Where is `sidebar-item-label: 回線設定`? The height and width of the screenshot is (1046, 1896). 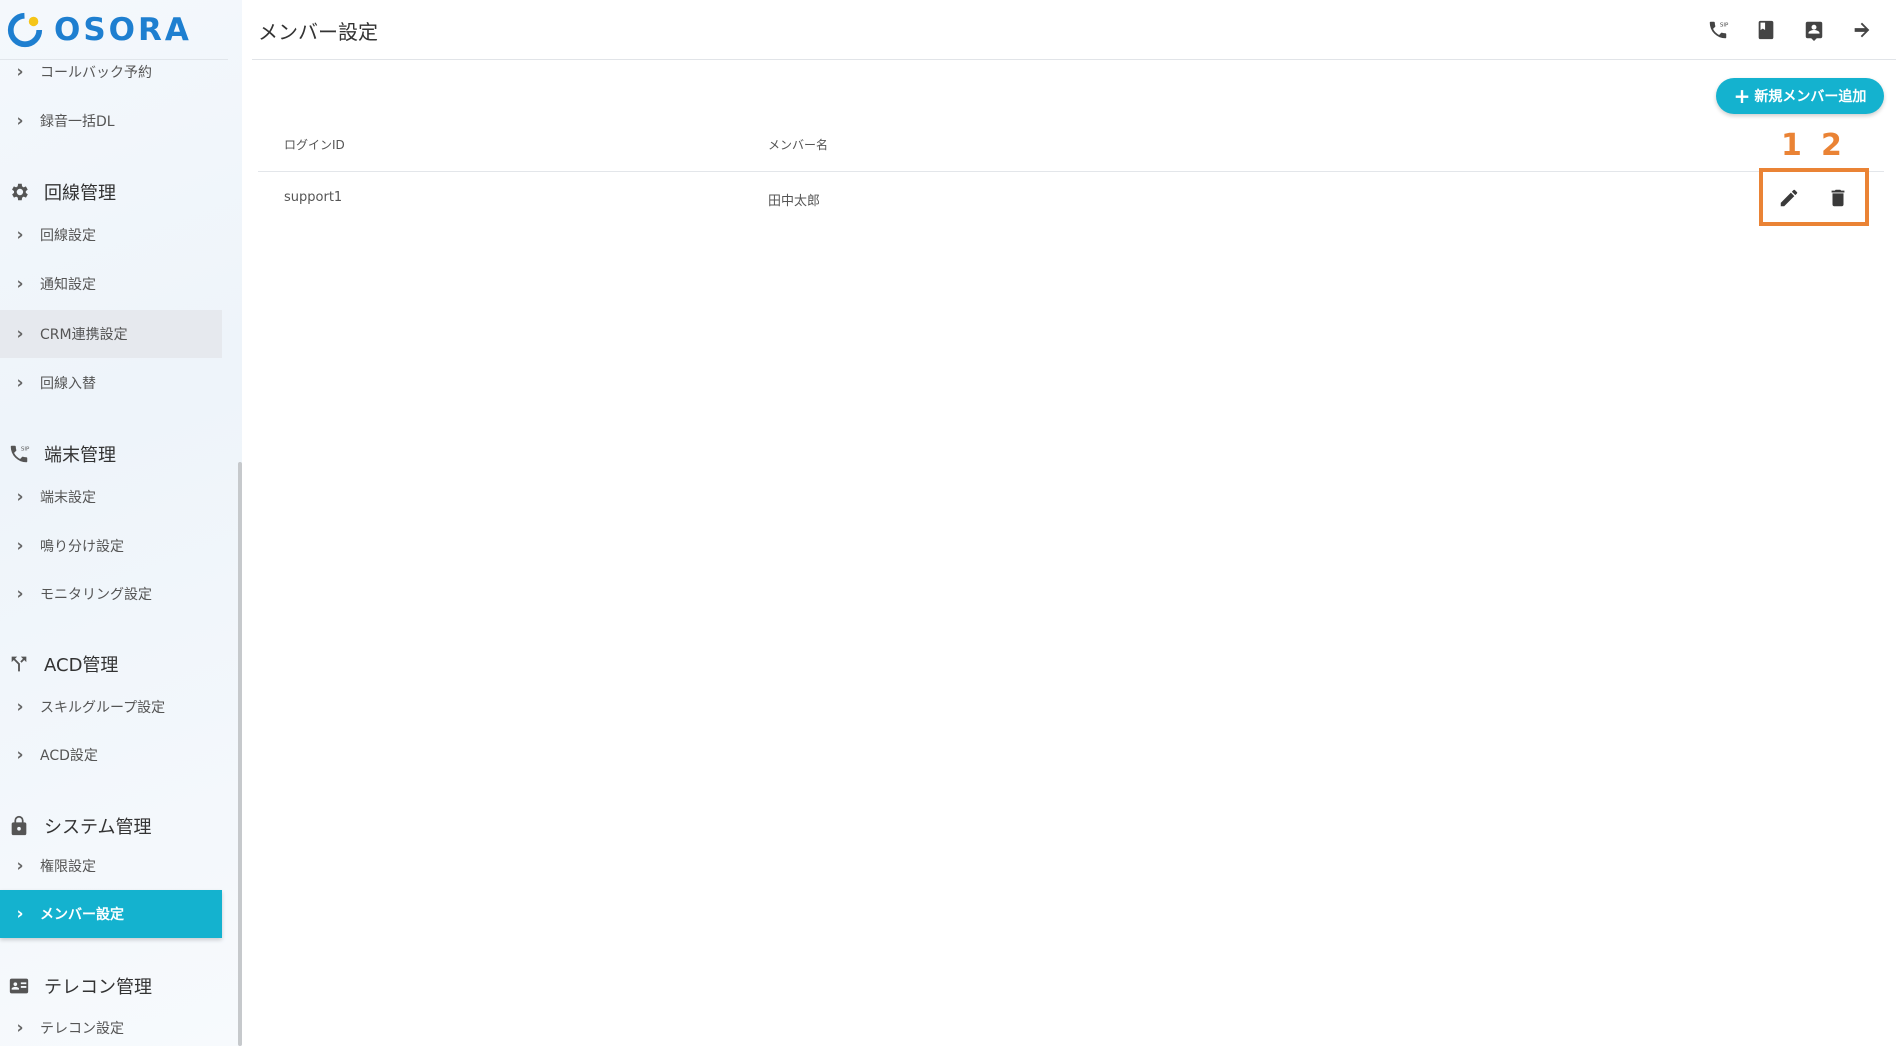 sidebar-item-label: 回線設定 is located at coordinates (68, 236).